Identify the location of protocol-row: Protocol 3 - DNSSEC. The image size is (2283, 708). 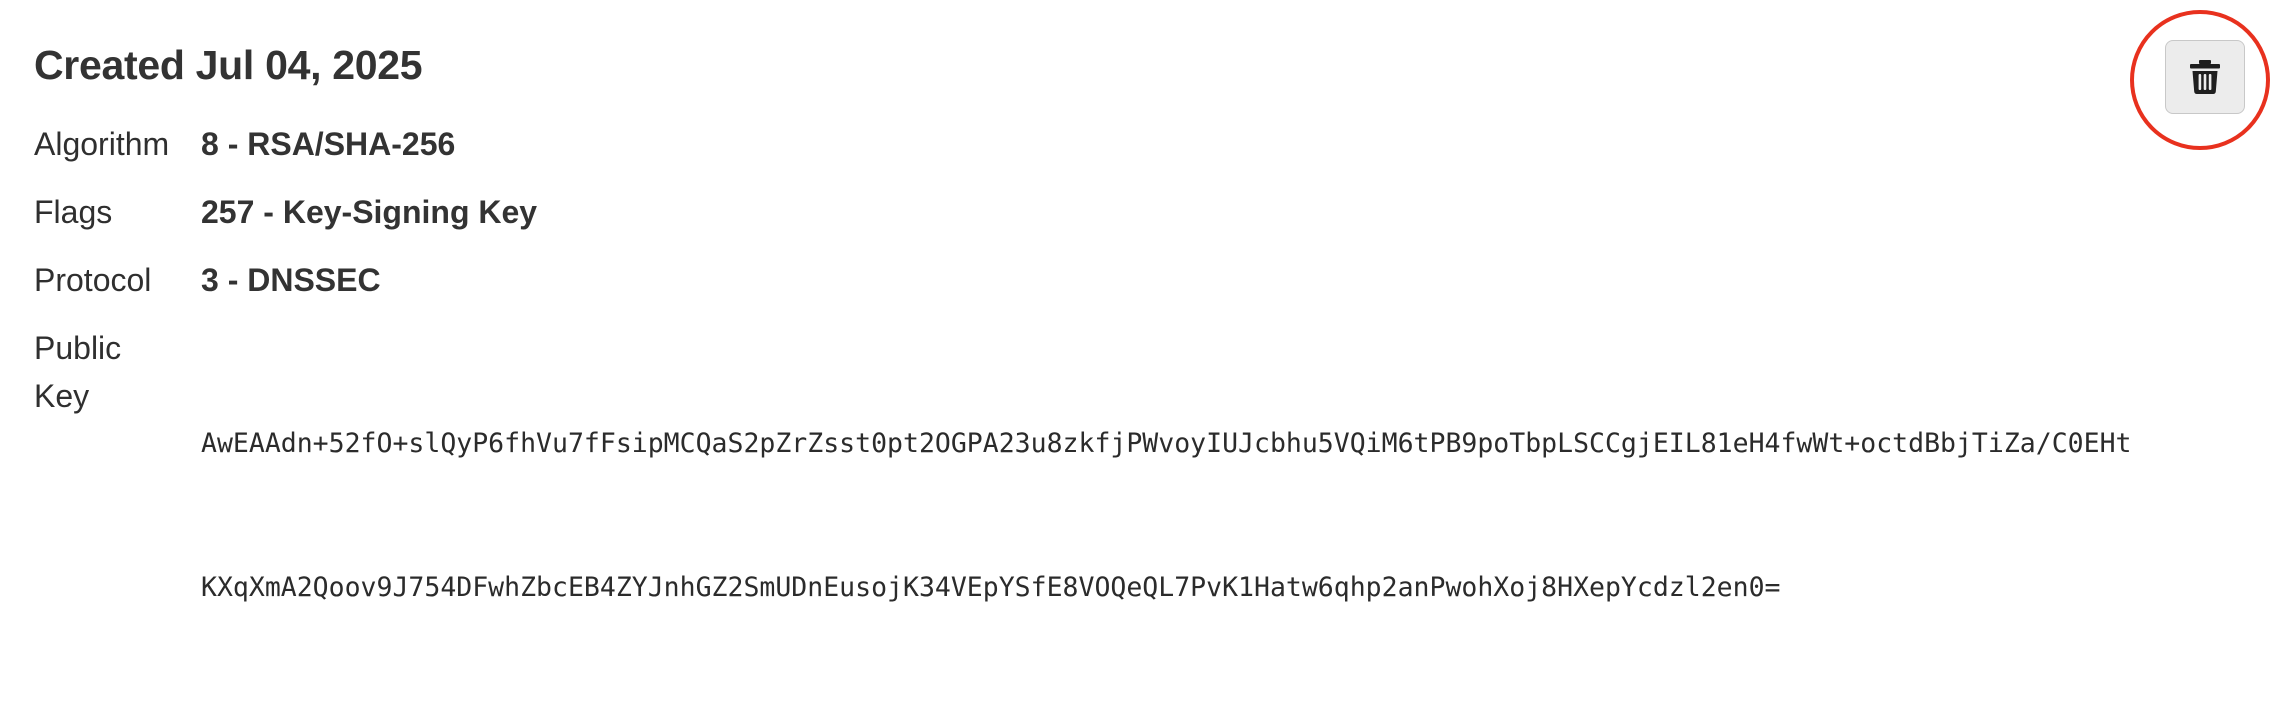
(1141, 290).